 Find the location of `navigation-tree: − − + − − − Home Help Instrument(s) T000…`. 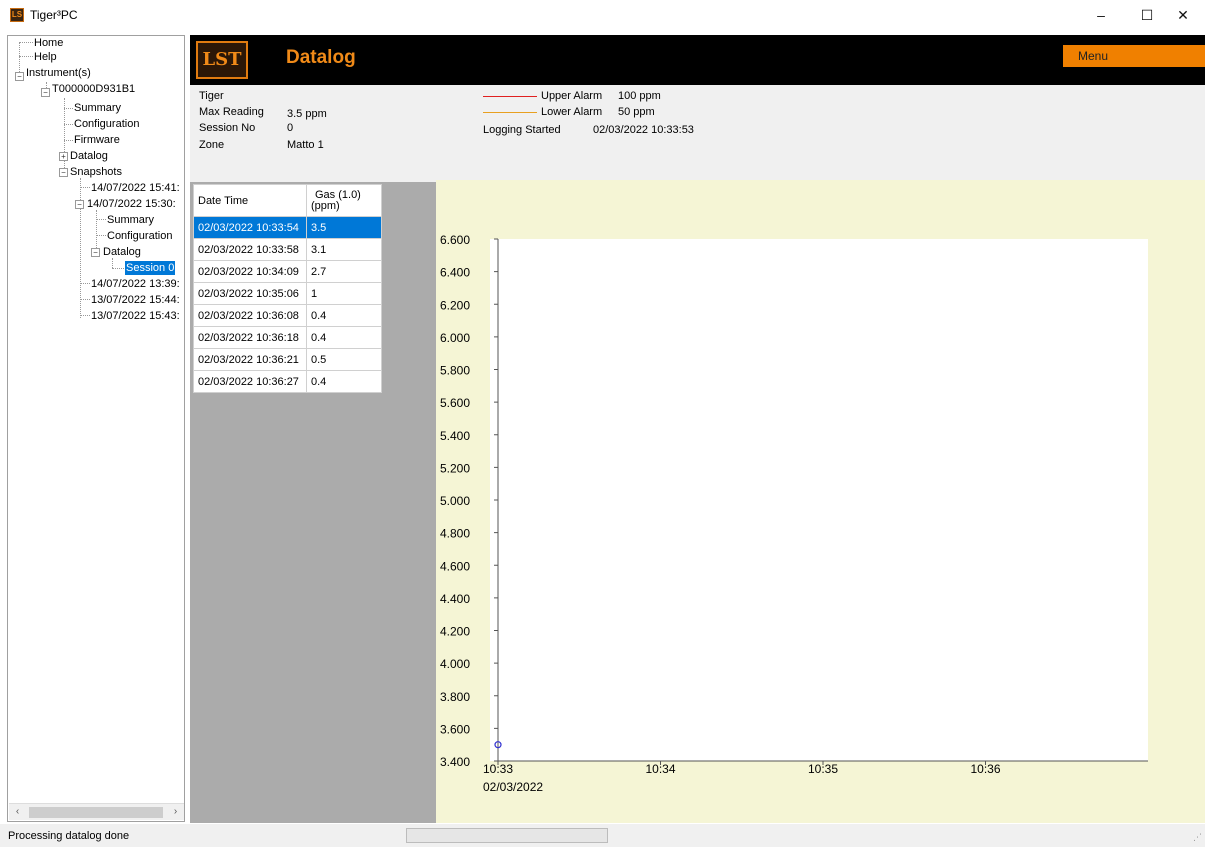

navigation-tree: − − + − − − Home Help Instrument(s) T000… is located at coordinates (96, 428).